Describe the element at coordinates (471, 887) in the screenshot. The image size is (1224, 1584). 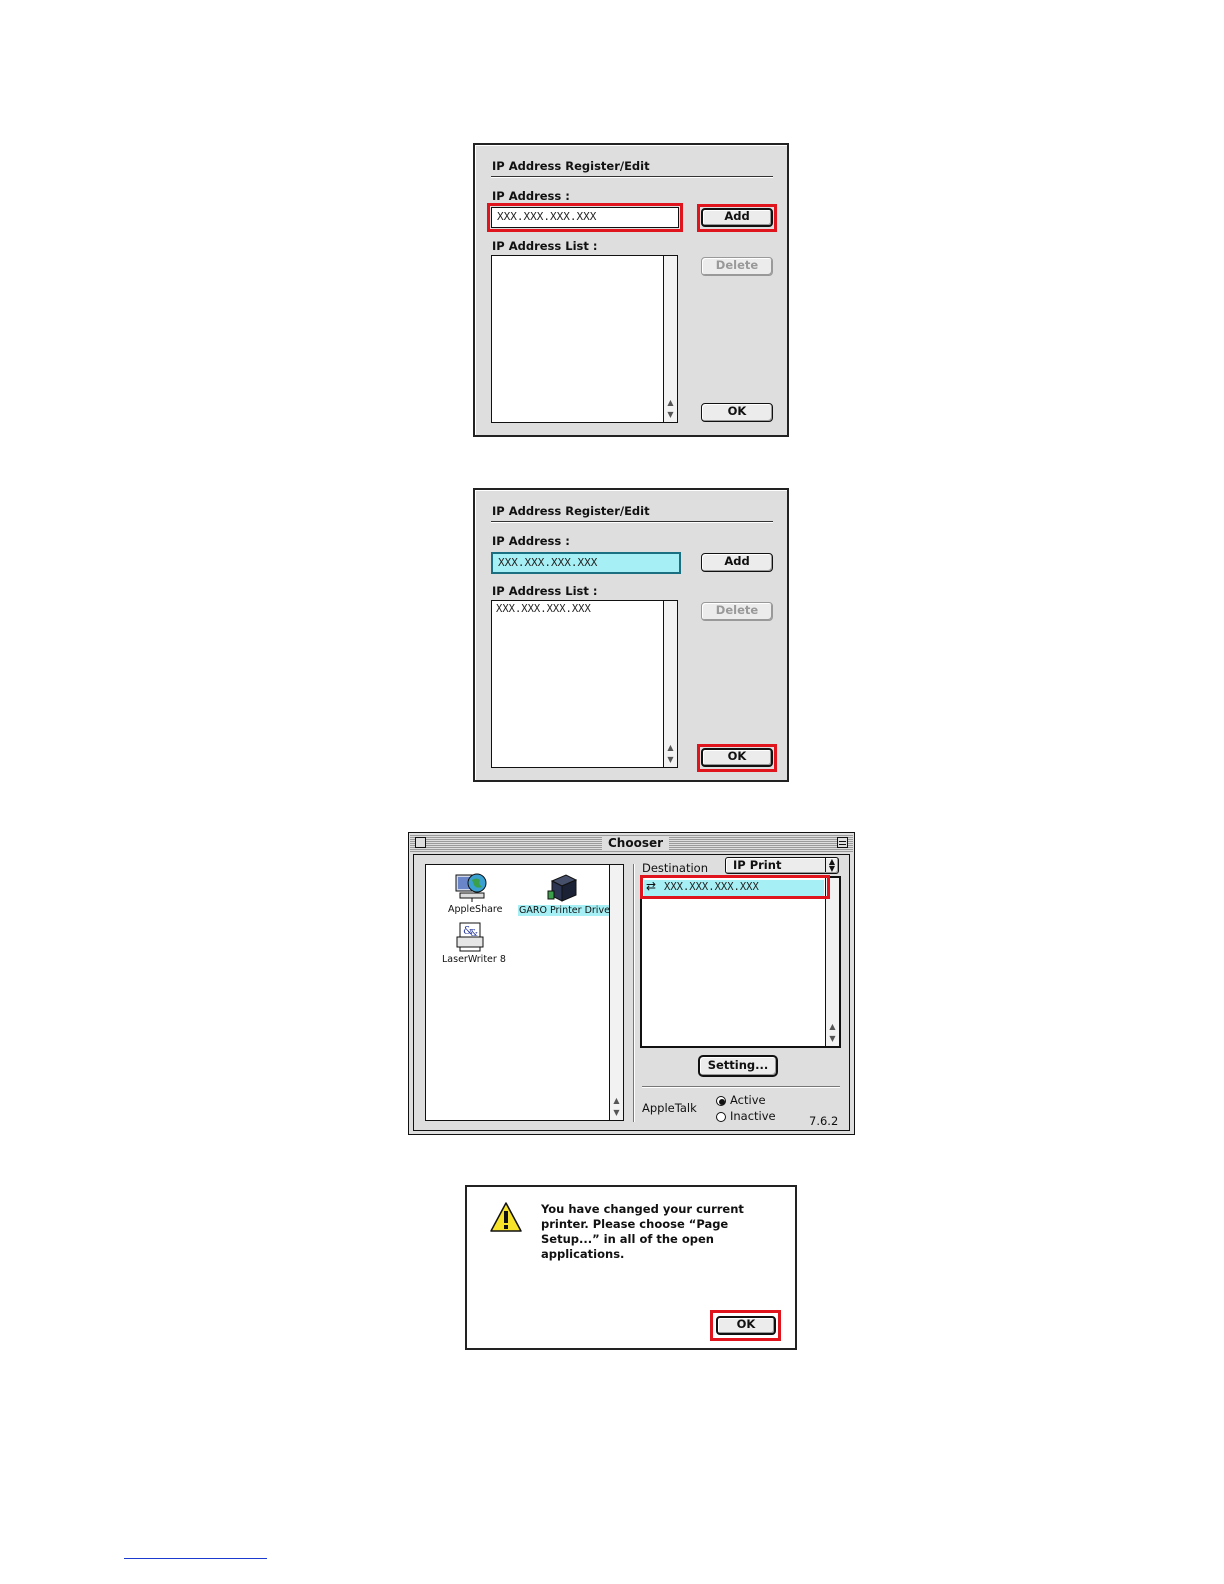
I see `appleshare-icon` at that location.